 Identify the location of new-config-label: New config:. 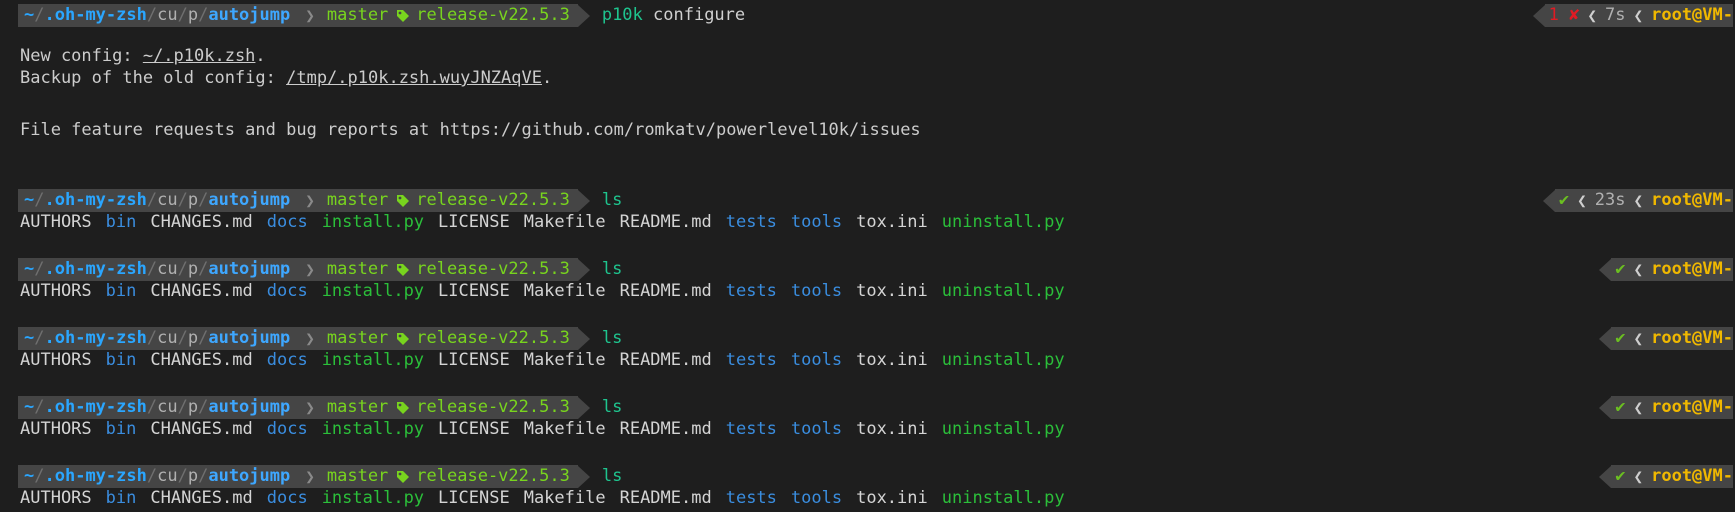
(81, 56).